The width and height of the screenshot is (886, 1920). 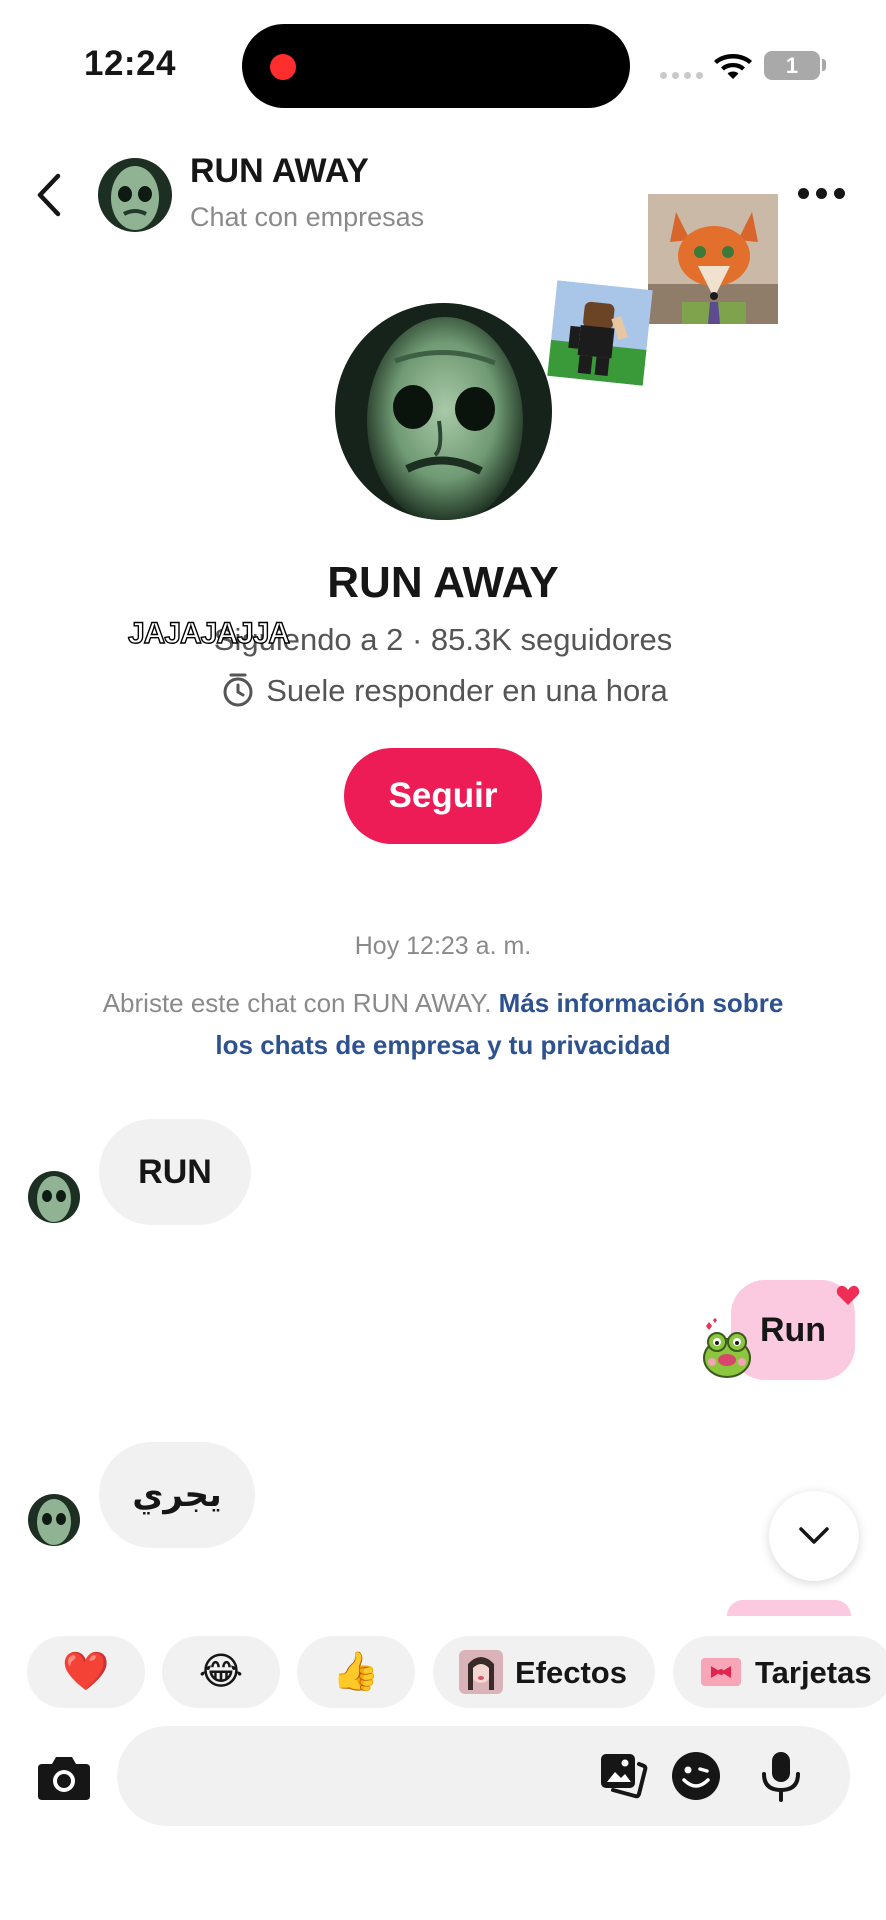 I want to click on thumbs-up-emoji-icon: 👍, so click(x=356, y=1672).